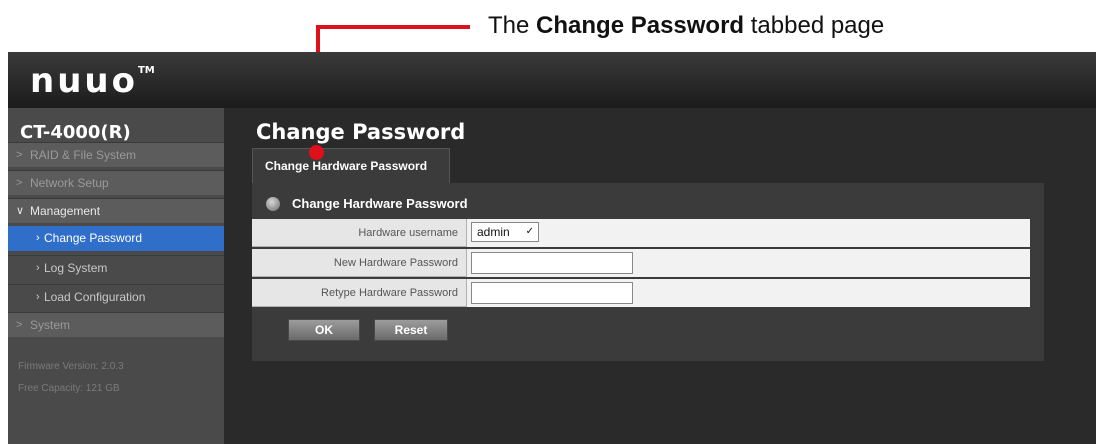 The image size is (1098, 448). Describe the element at coordinates (389, 293) in the screenshot. I see `retype-password-label: Retype Hardware Password` at that location.